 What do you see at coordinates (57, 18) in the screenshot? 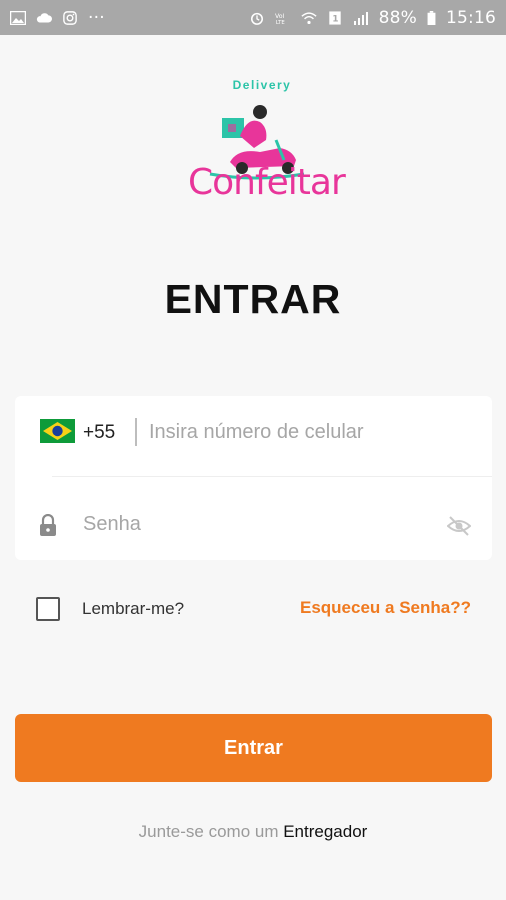
I see `status-bar-left: ···` at bounding box center [57, 18].